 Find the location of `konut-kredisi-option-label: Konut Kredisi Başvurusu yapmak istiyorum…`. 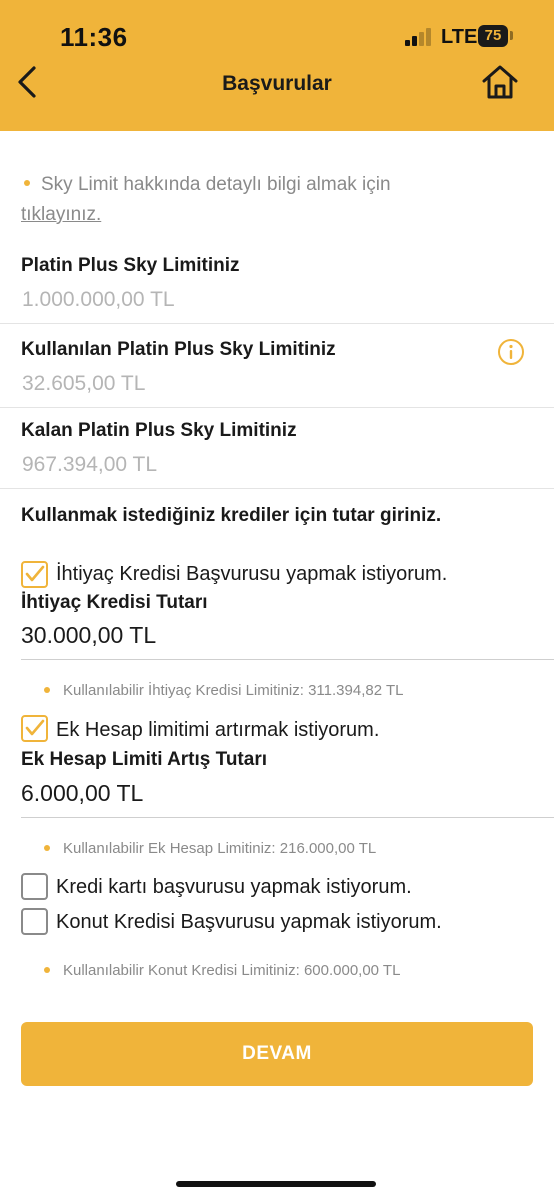

konut-kredisi-option-label: Konut Kredisi Başvurusu yapmak istiyorum… is located at coordinates (249, 922).